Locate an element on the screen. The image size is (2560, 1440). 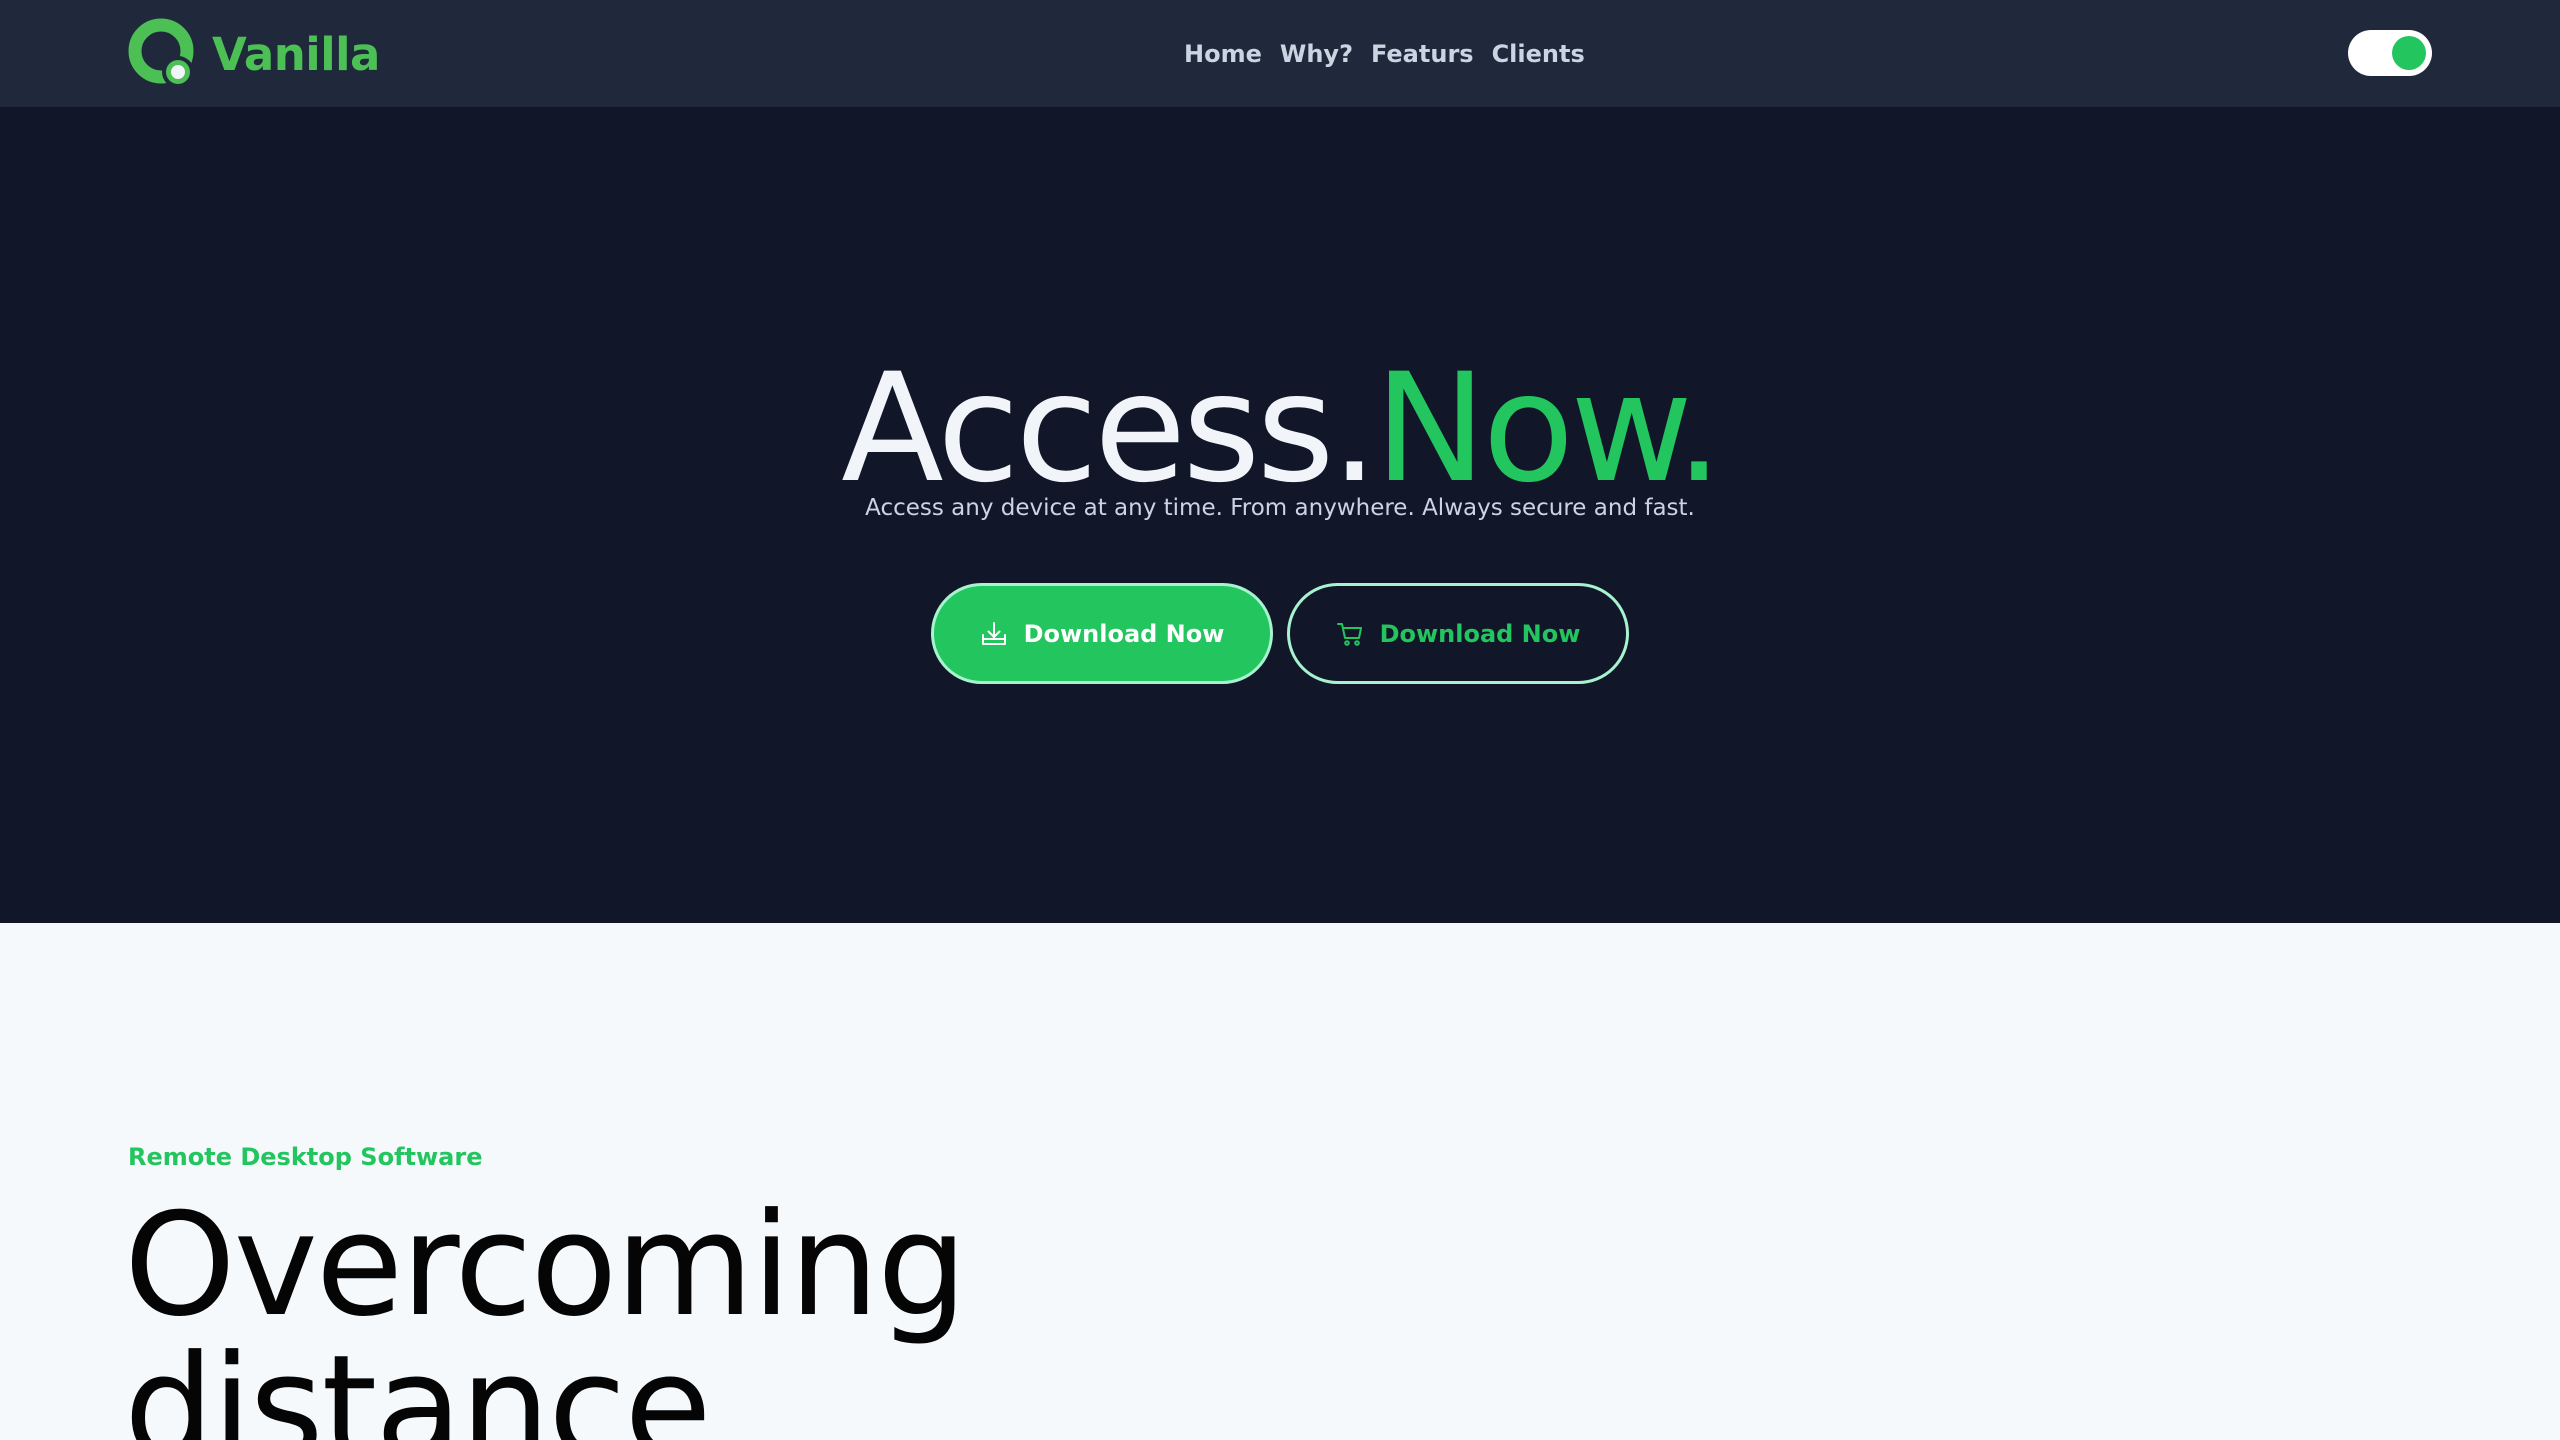
hero-title-part1: Access. is located at coordinates (1109, 429).